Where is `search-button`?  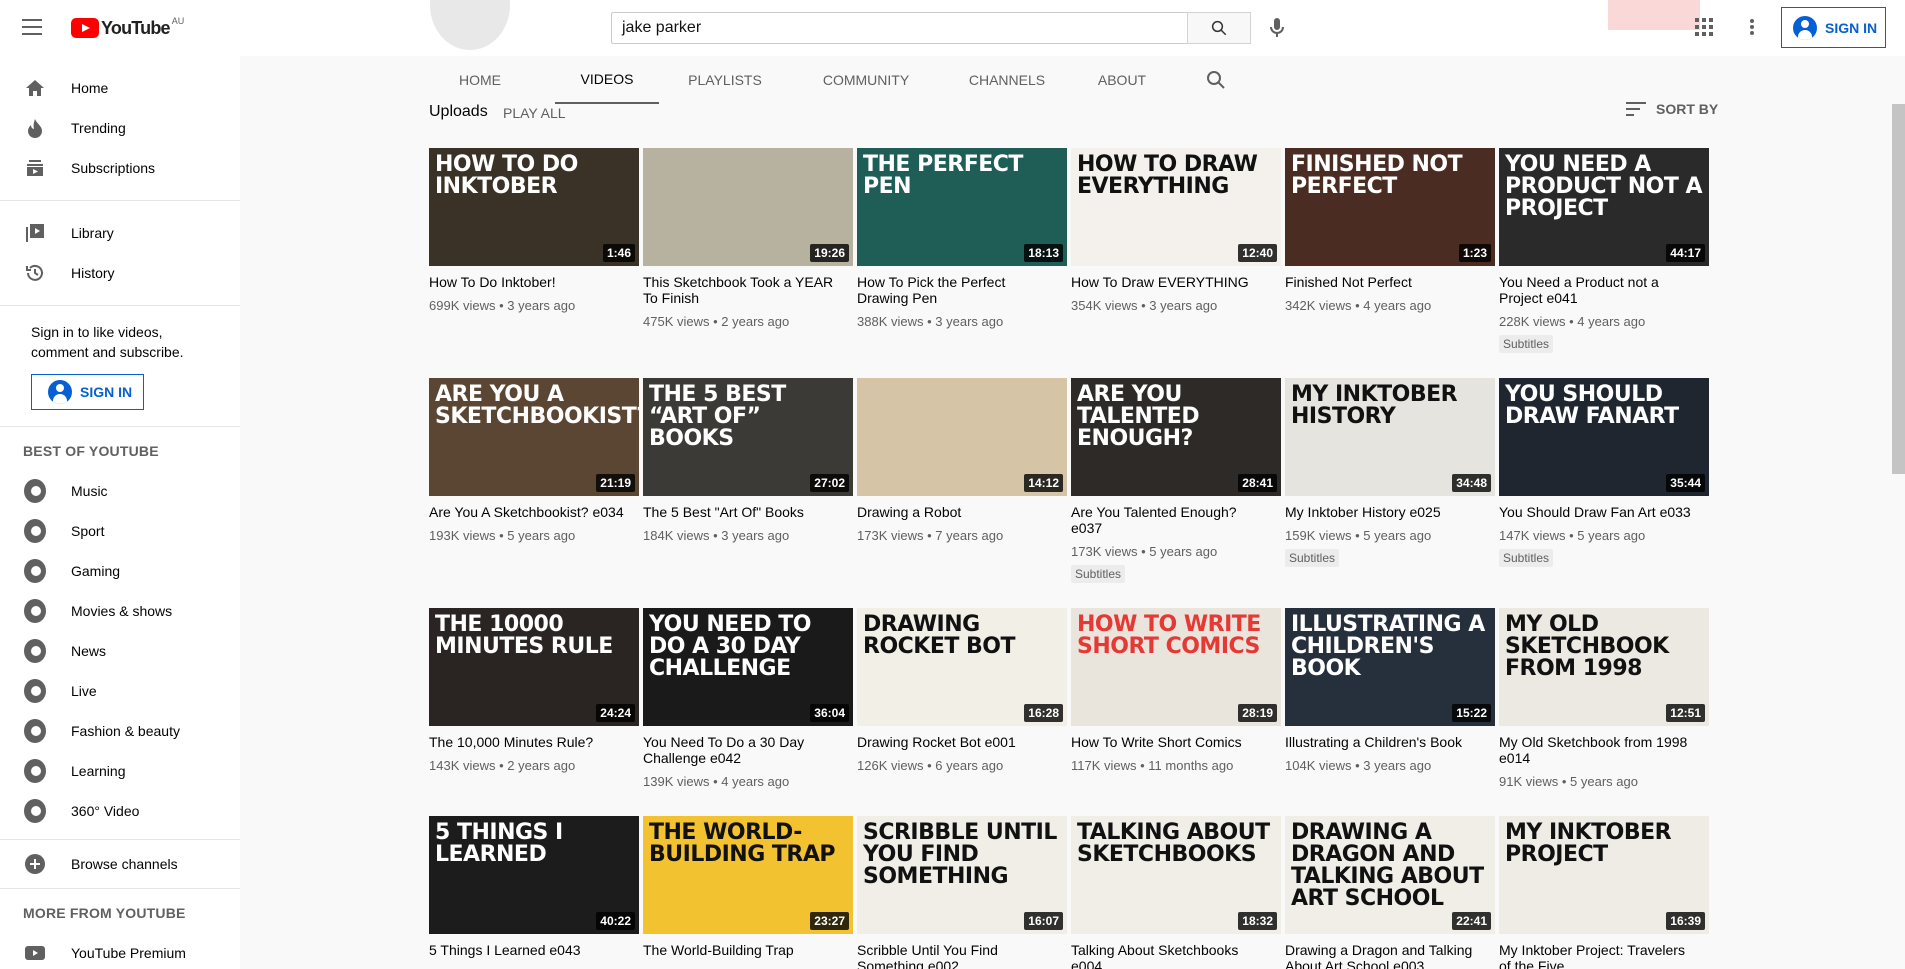
search-button is located at coordinates (1219, 28).